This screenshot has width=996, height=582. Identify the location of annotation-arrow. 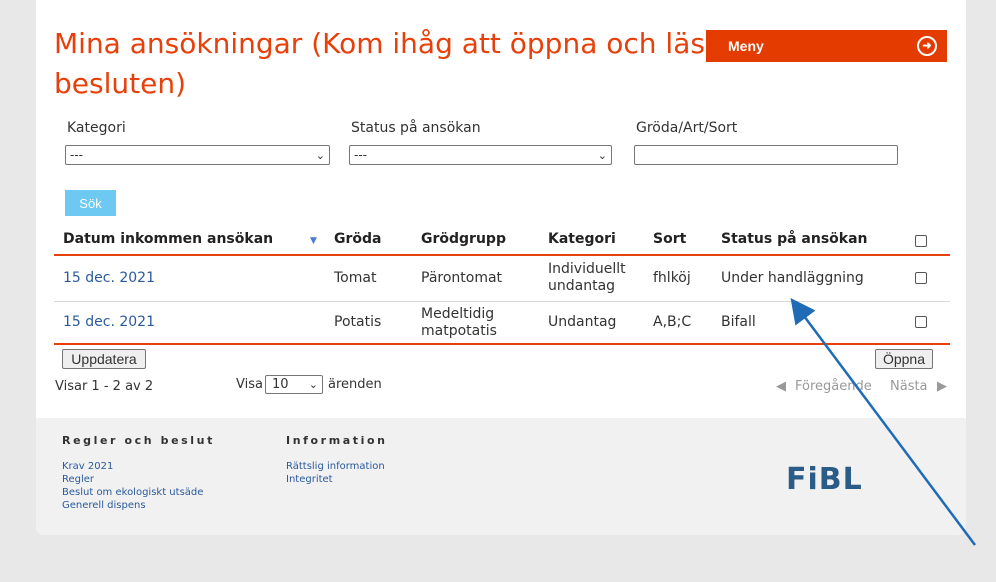
(883, 421).